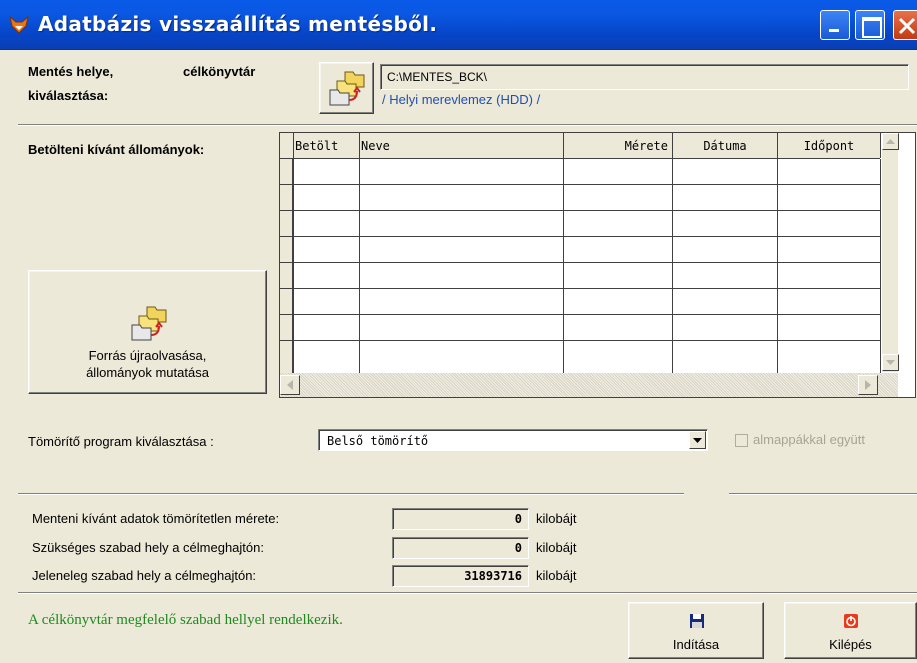  What do you see at coordinates (147, 355) in the screenshot?
I see `reload-label-line1: Forrás újraolvasása,` at bounding box center [147, 355].